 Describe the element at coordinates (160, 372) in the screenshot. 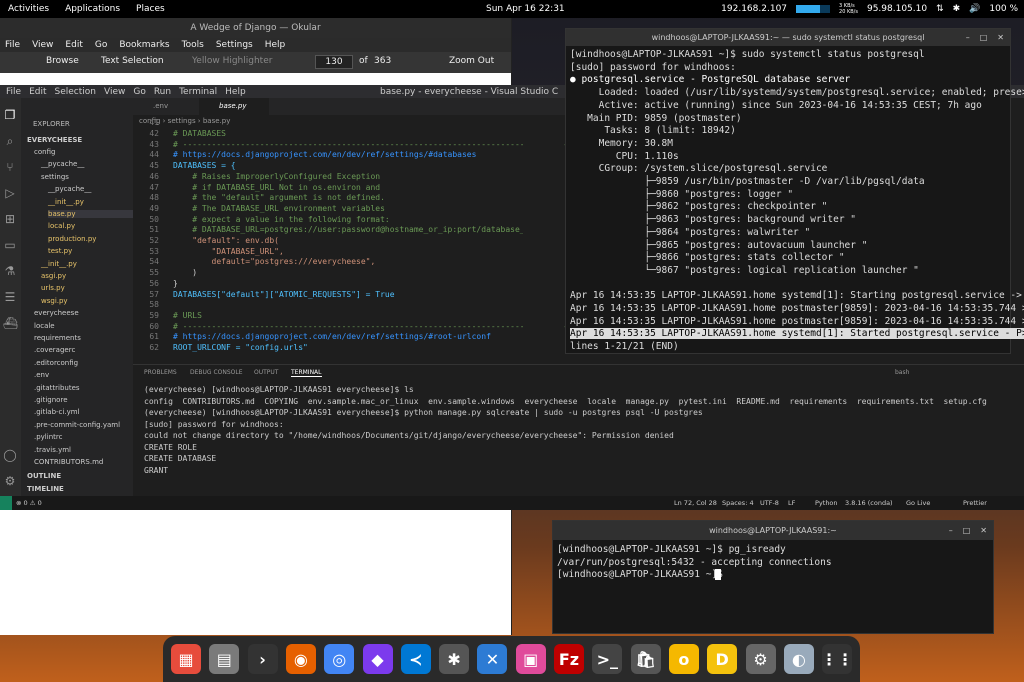

I see `tab-problems: PROBLEMS` at that location.